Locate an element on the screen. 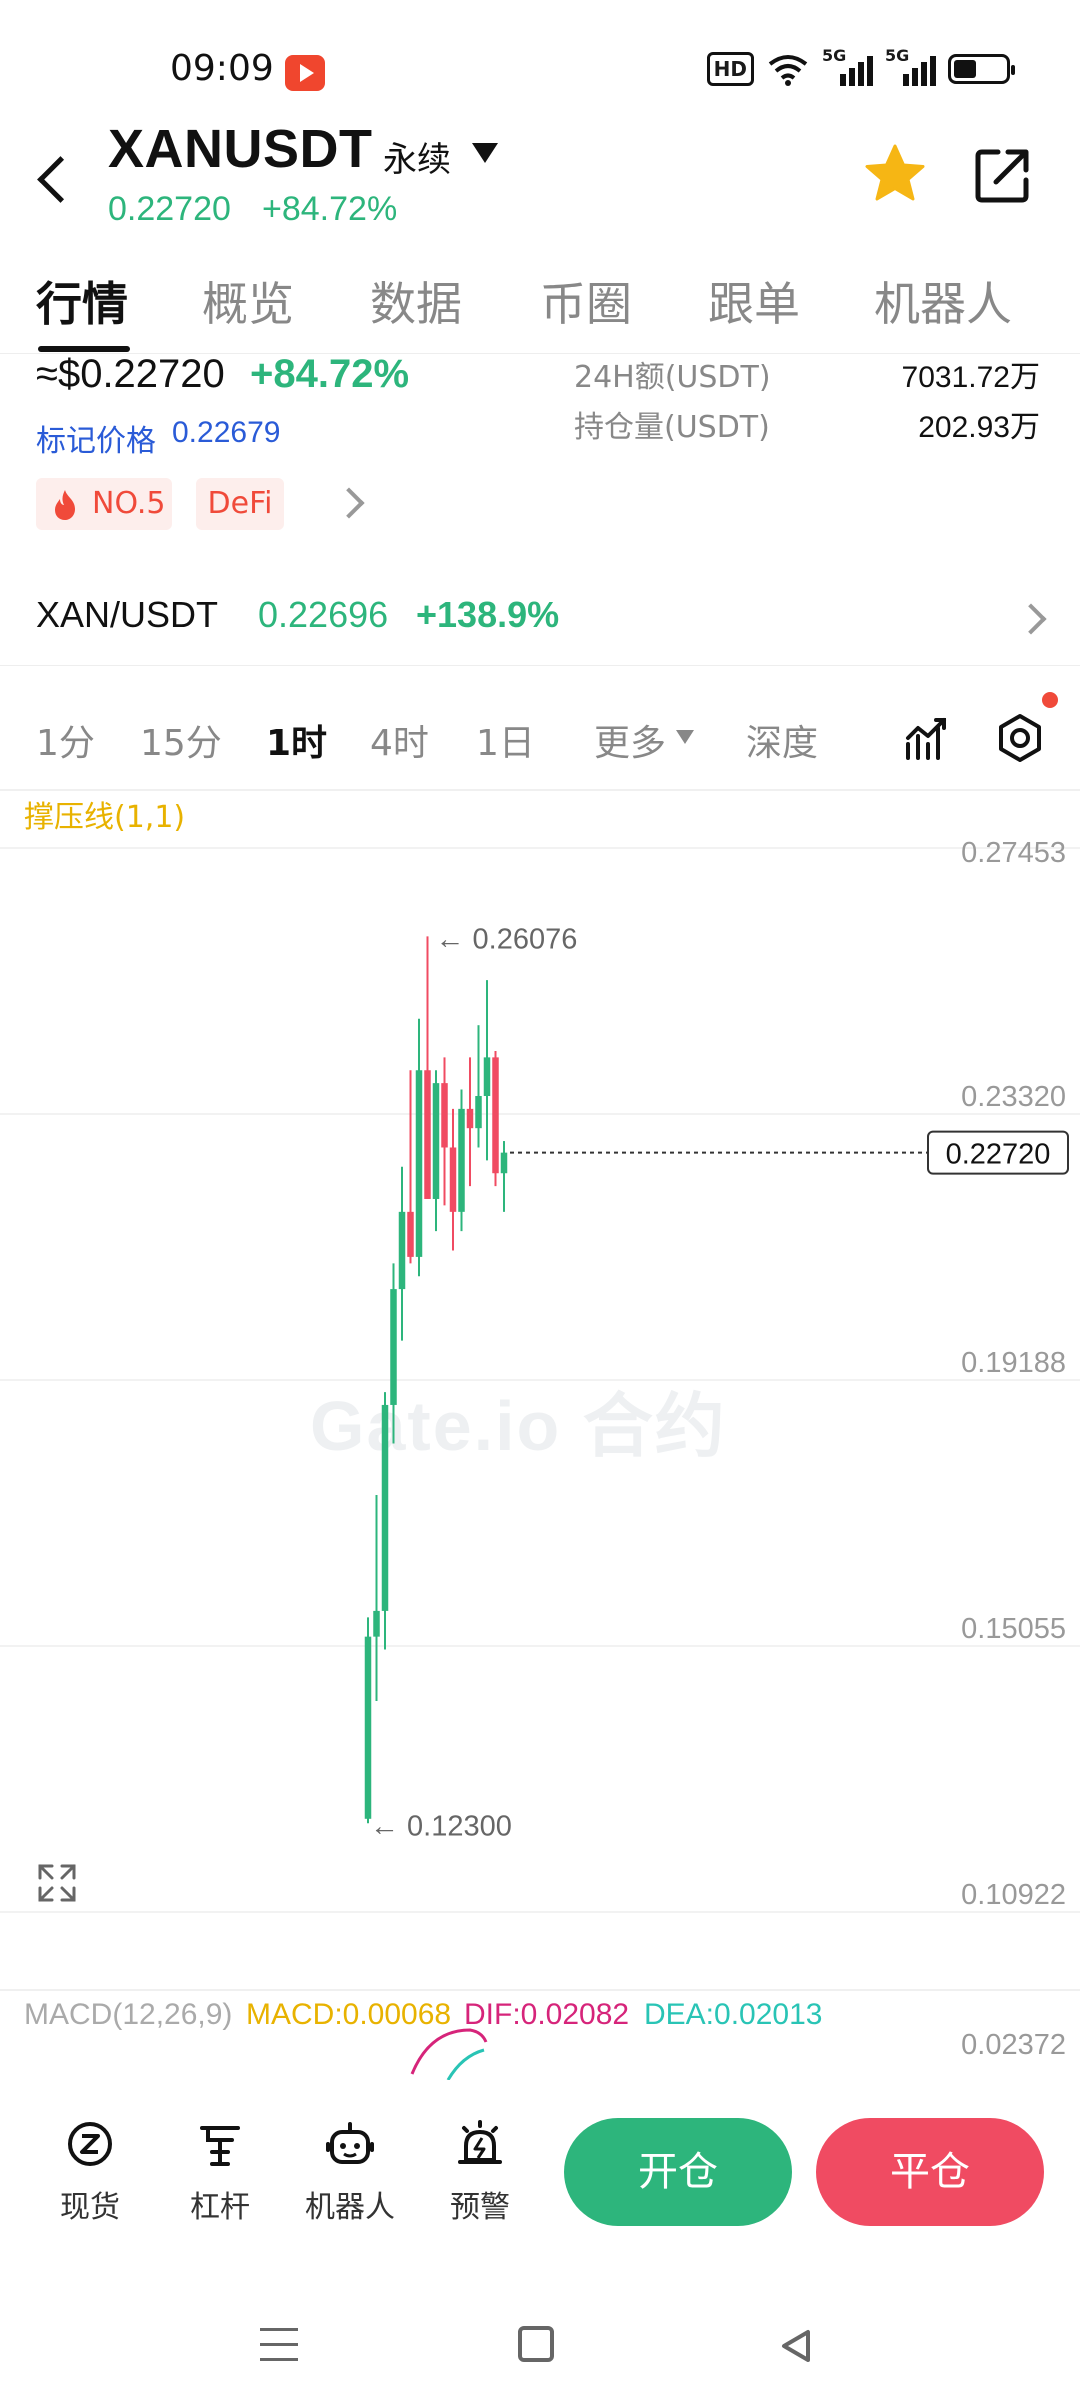 The image size is (1080, 2400). bot-nav-button: 机器人 is located at coordinates (350, 2172).